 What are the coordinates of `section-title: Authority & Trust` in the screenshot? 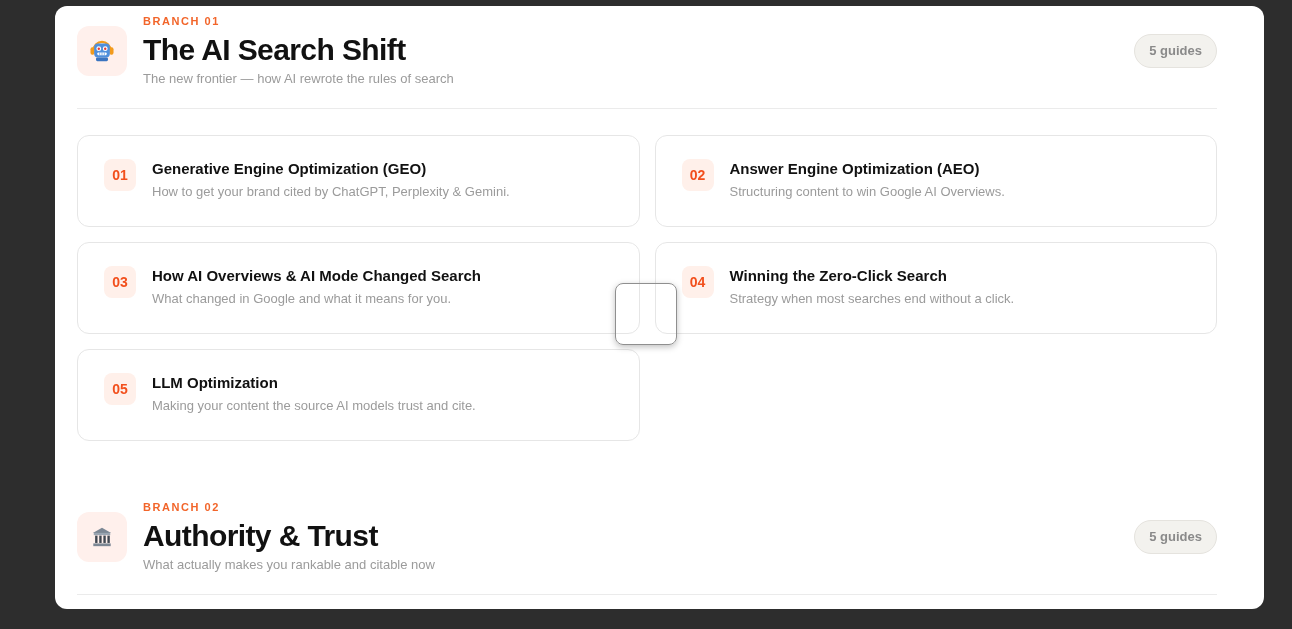 It's located at (261, 536).